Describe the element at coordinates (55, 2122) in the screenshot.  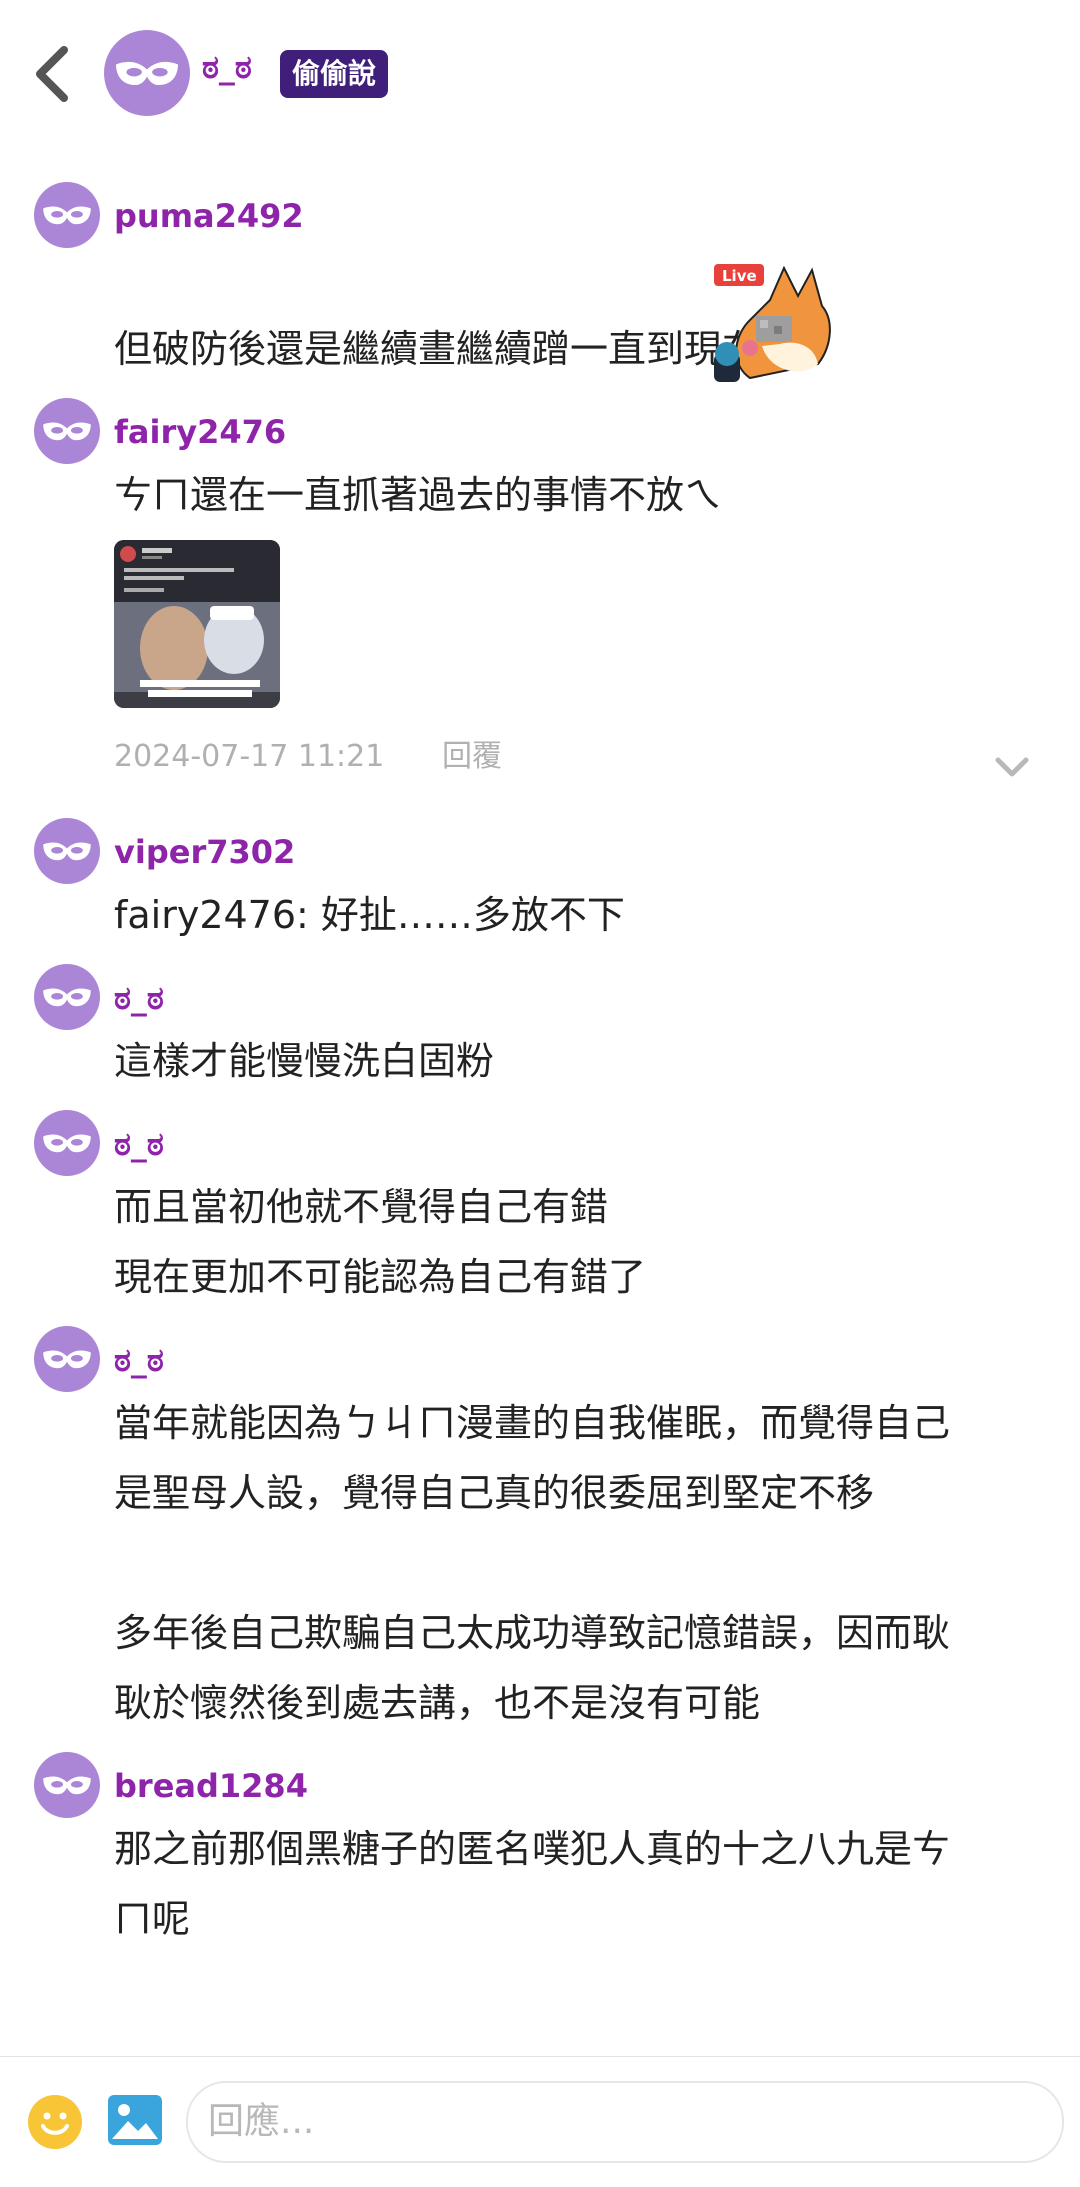
I see `smile-icon` at that location.